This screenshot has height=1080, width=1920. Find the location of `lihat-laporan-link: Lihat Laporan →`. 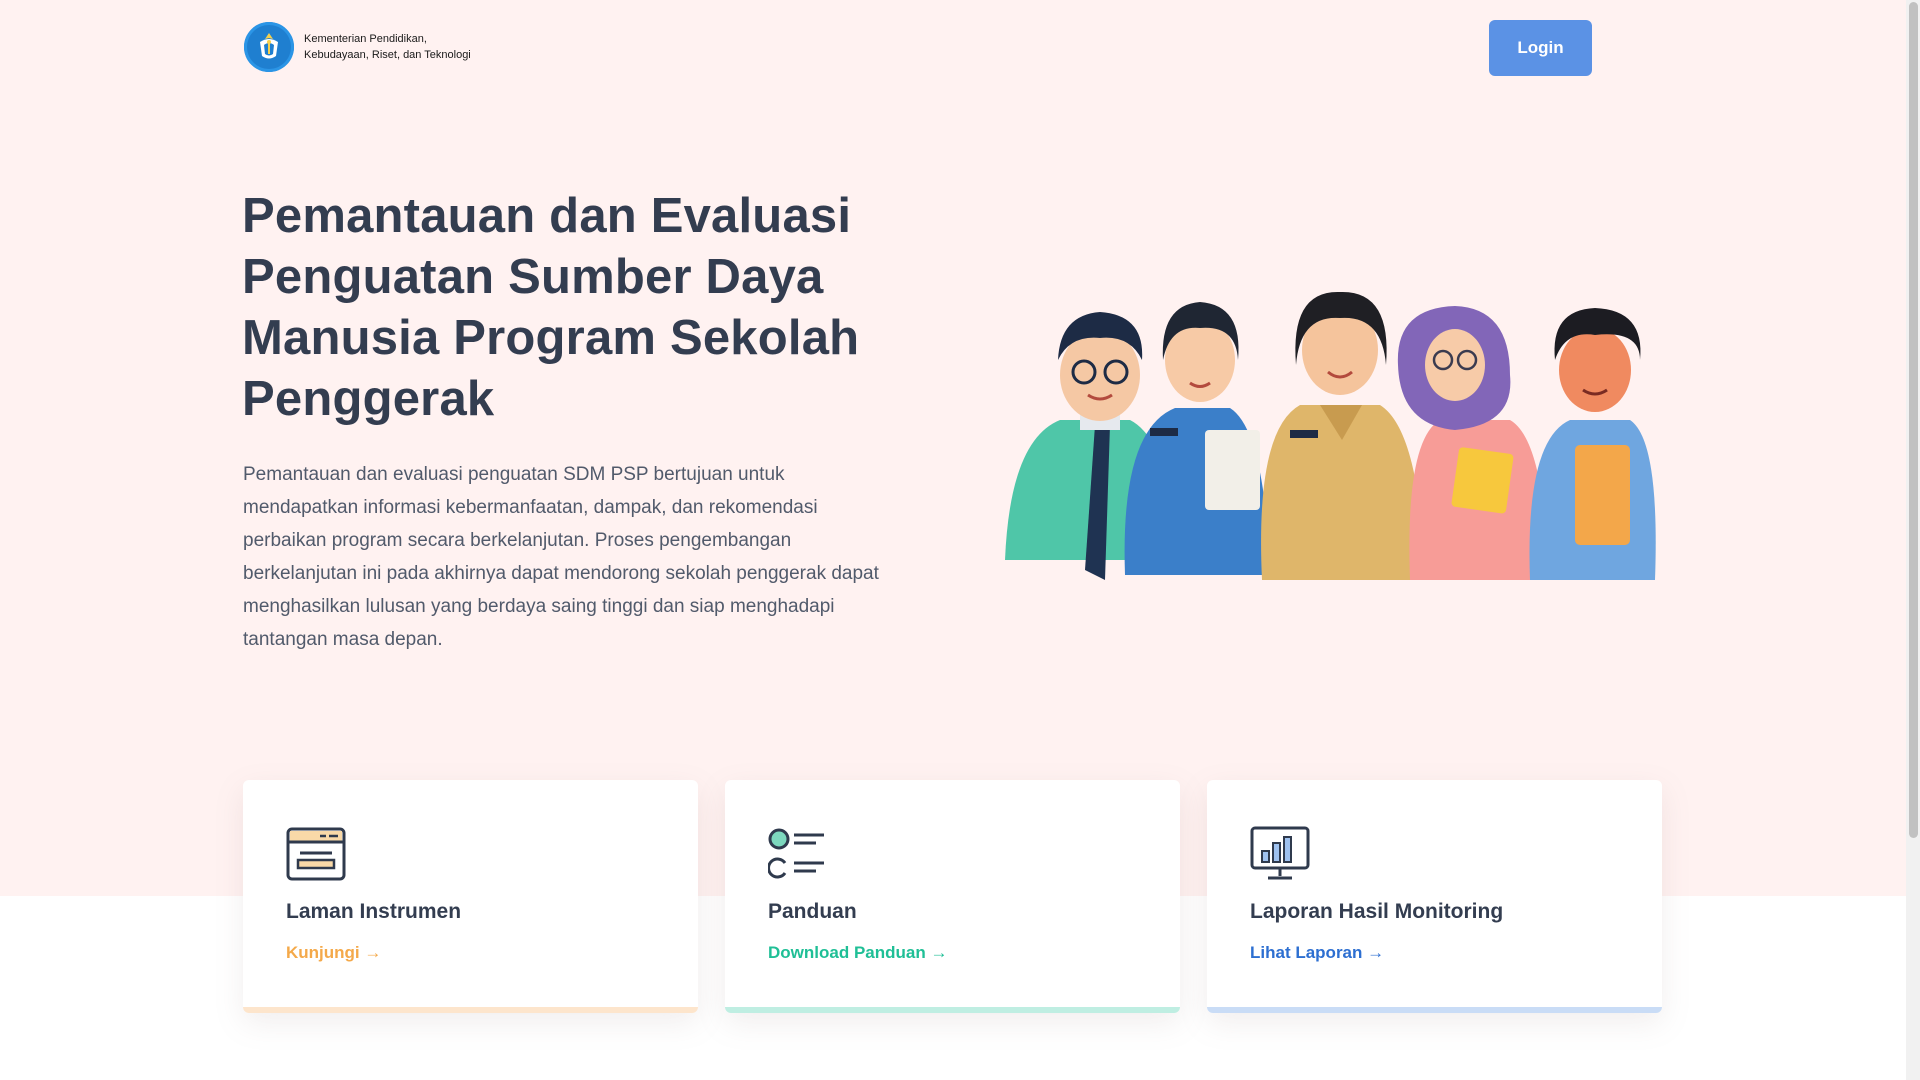

lihat-laporan-link: Lihat Laporan → is located at coordinates (1317, 953).